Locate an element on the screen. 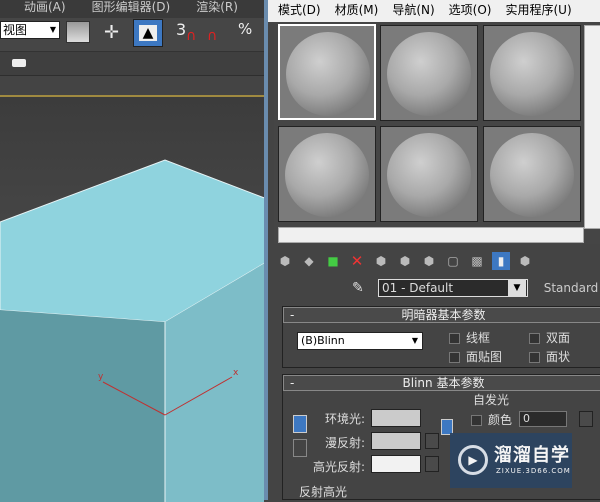  rollout-header: - 明暗器基本参数 is located at coordinates (441, 315).